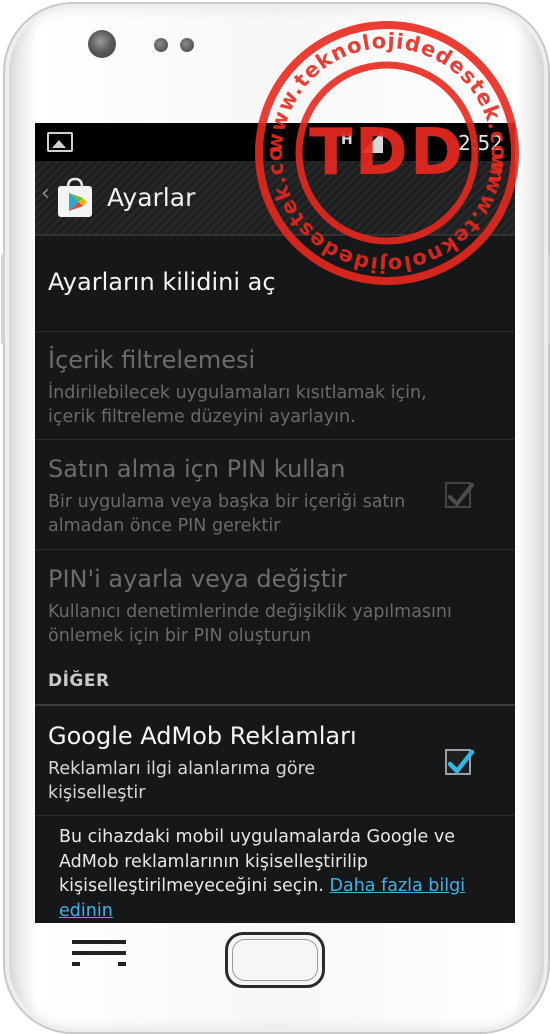  What do you see at coordinates (151, 197) in the screenshot?
I see `page-title: Ayarlar` at bounding box center [151, 197].